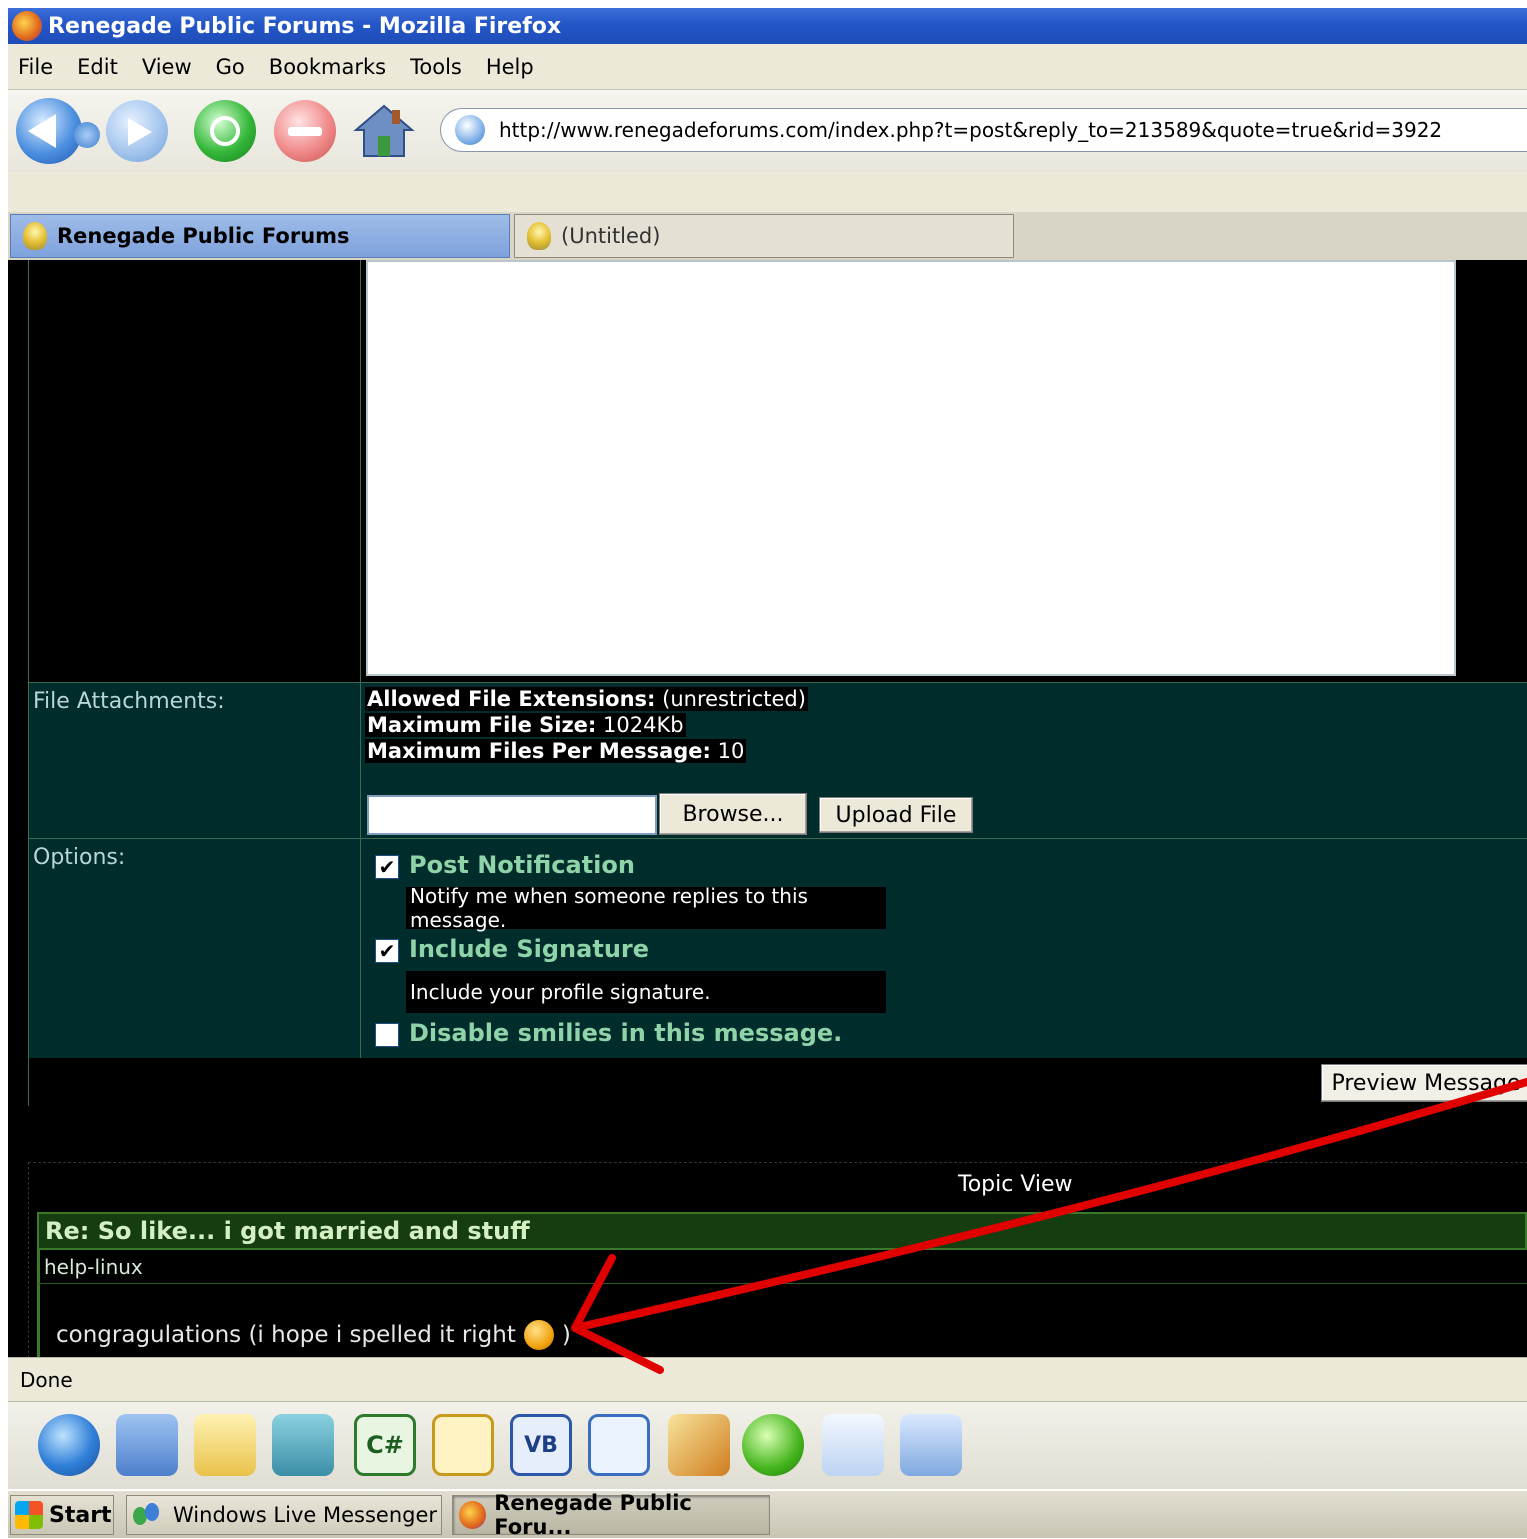 This screenshot has width=1527, height=1539. What do you see at coordinates (611, 236) in the screenshot?
I see `tab-label: (Untitled)` at bounding box center [611, 236].